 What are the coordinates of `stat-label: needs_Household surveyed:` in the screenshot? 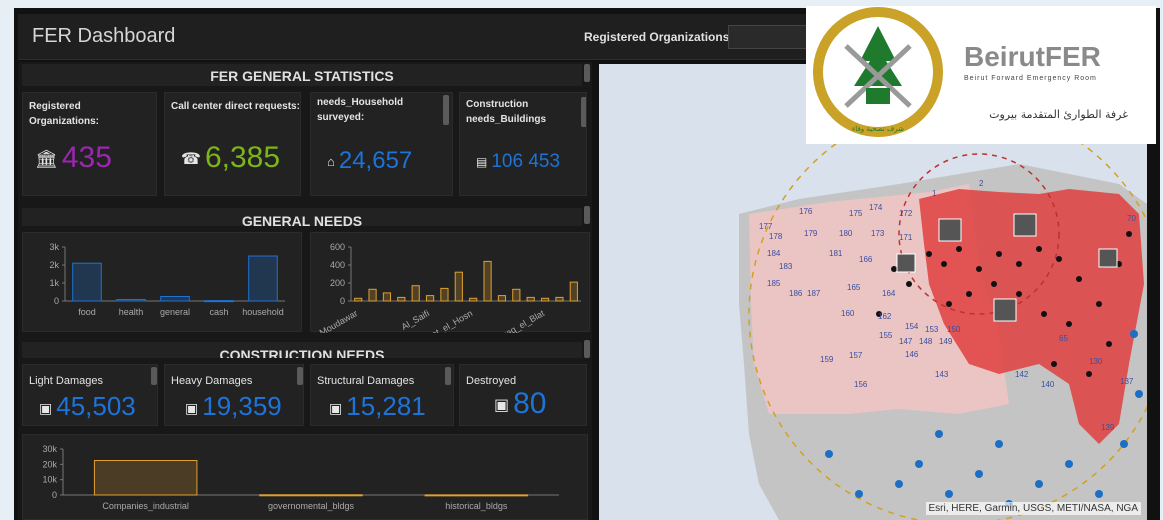 It's located at (360, 110).